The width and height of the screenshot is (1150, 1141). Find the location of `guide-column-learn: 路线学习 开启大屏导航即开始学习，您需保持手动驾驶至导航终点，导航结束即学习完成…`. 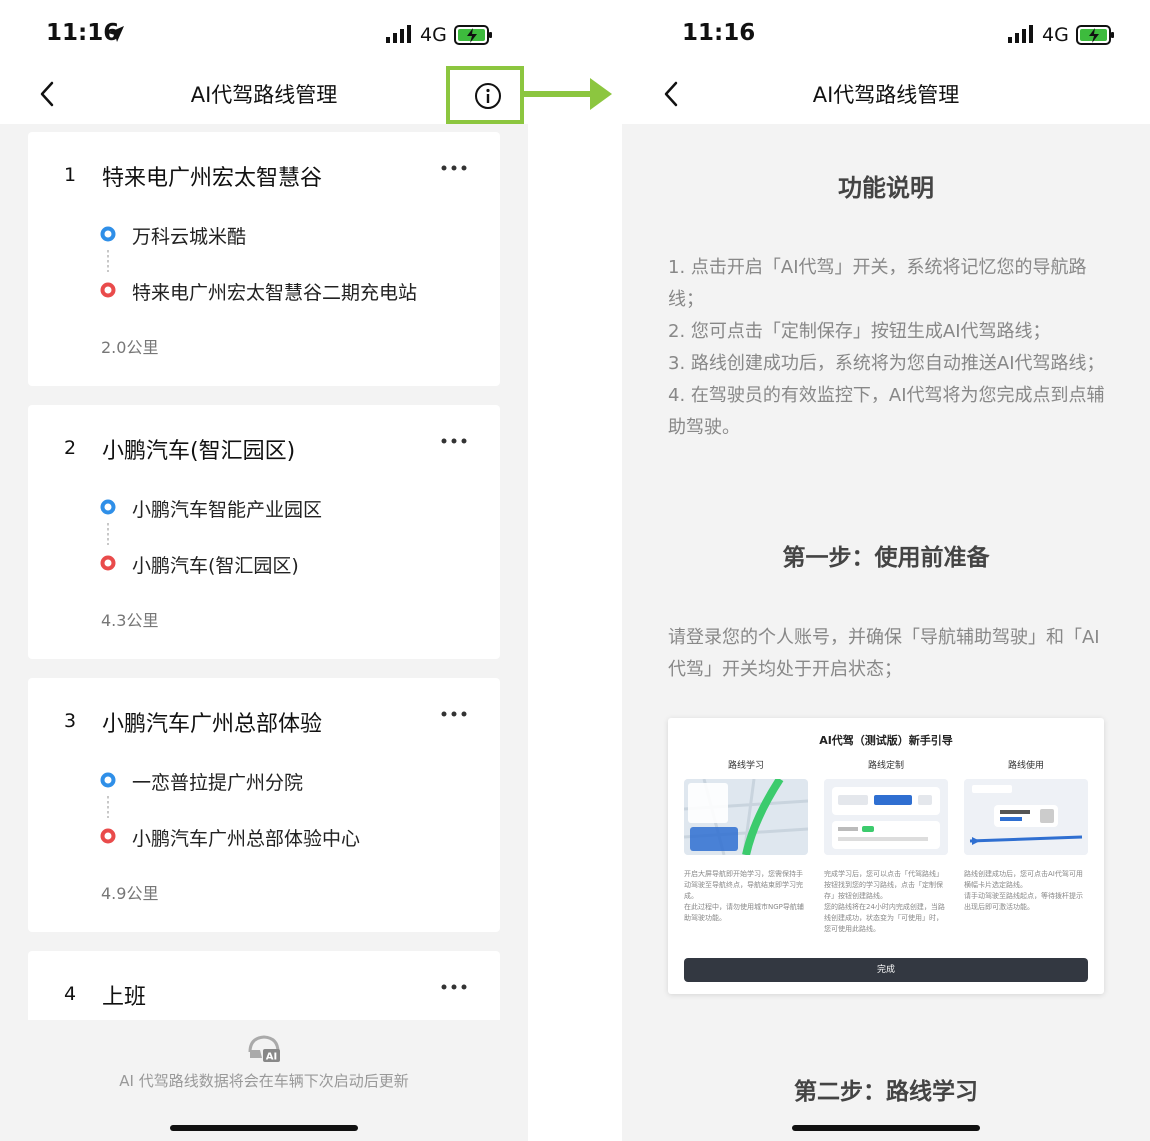

guide-column-learn: 路线学习 开启大屏导航即开始学习，您需保持手动驾驶至导航终点，导航结束即学习完成… is located at coordinates (746, 841).